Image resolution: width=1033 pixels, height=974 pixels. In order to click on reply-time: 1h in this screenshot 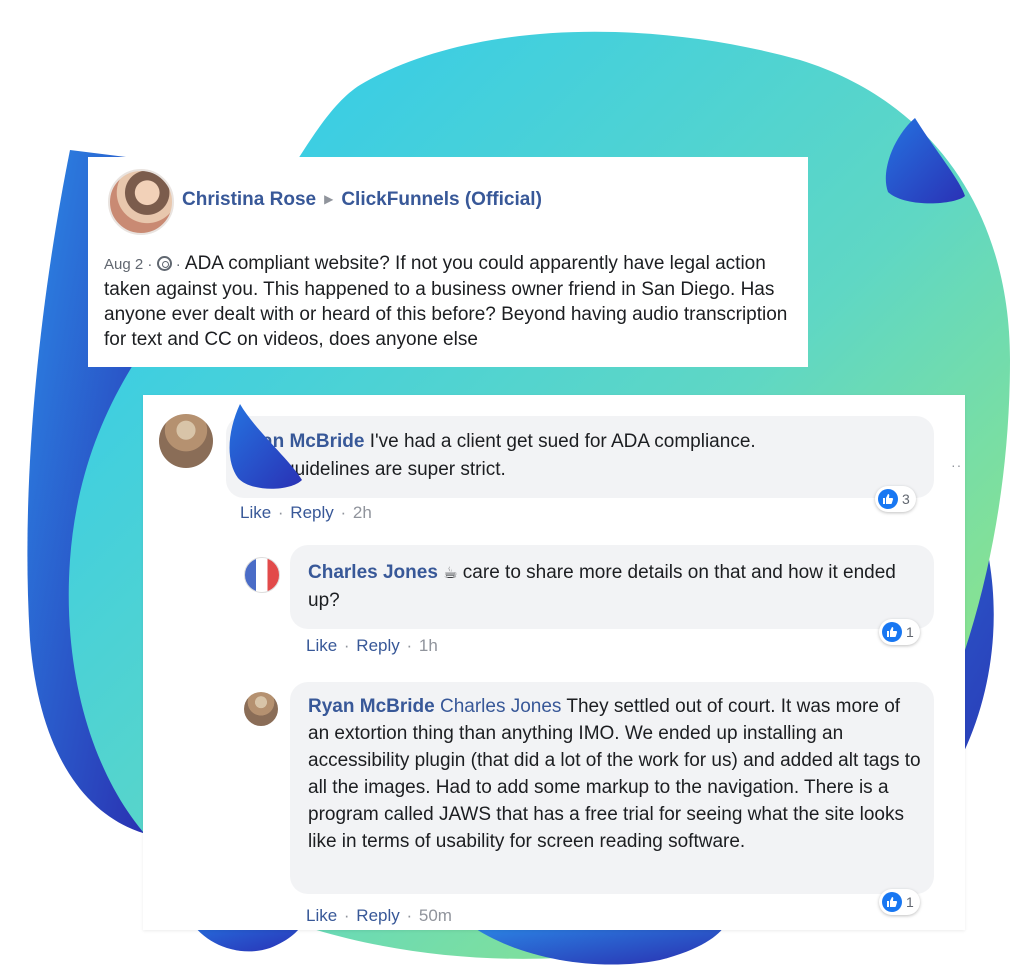, I will do `click(428, 645)`.